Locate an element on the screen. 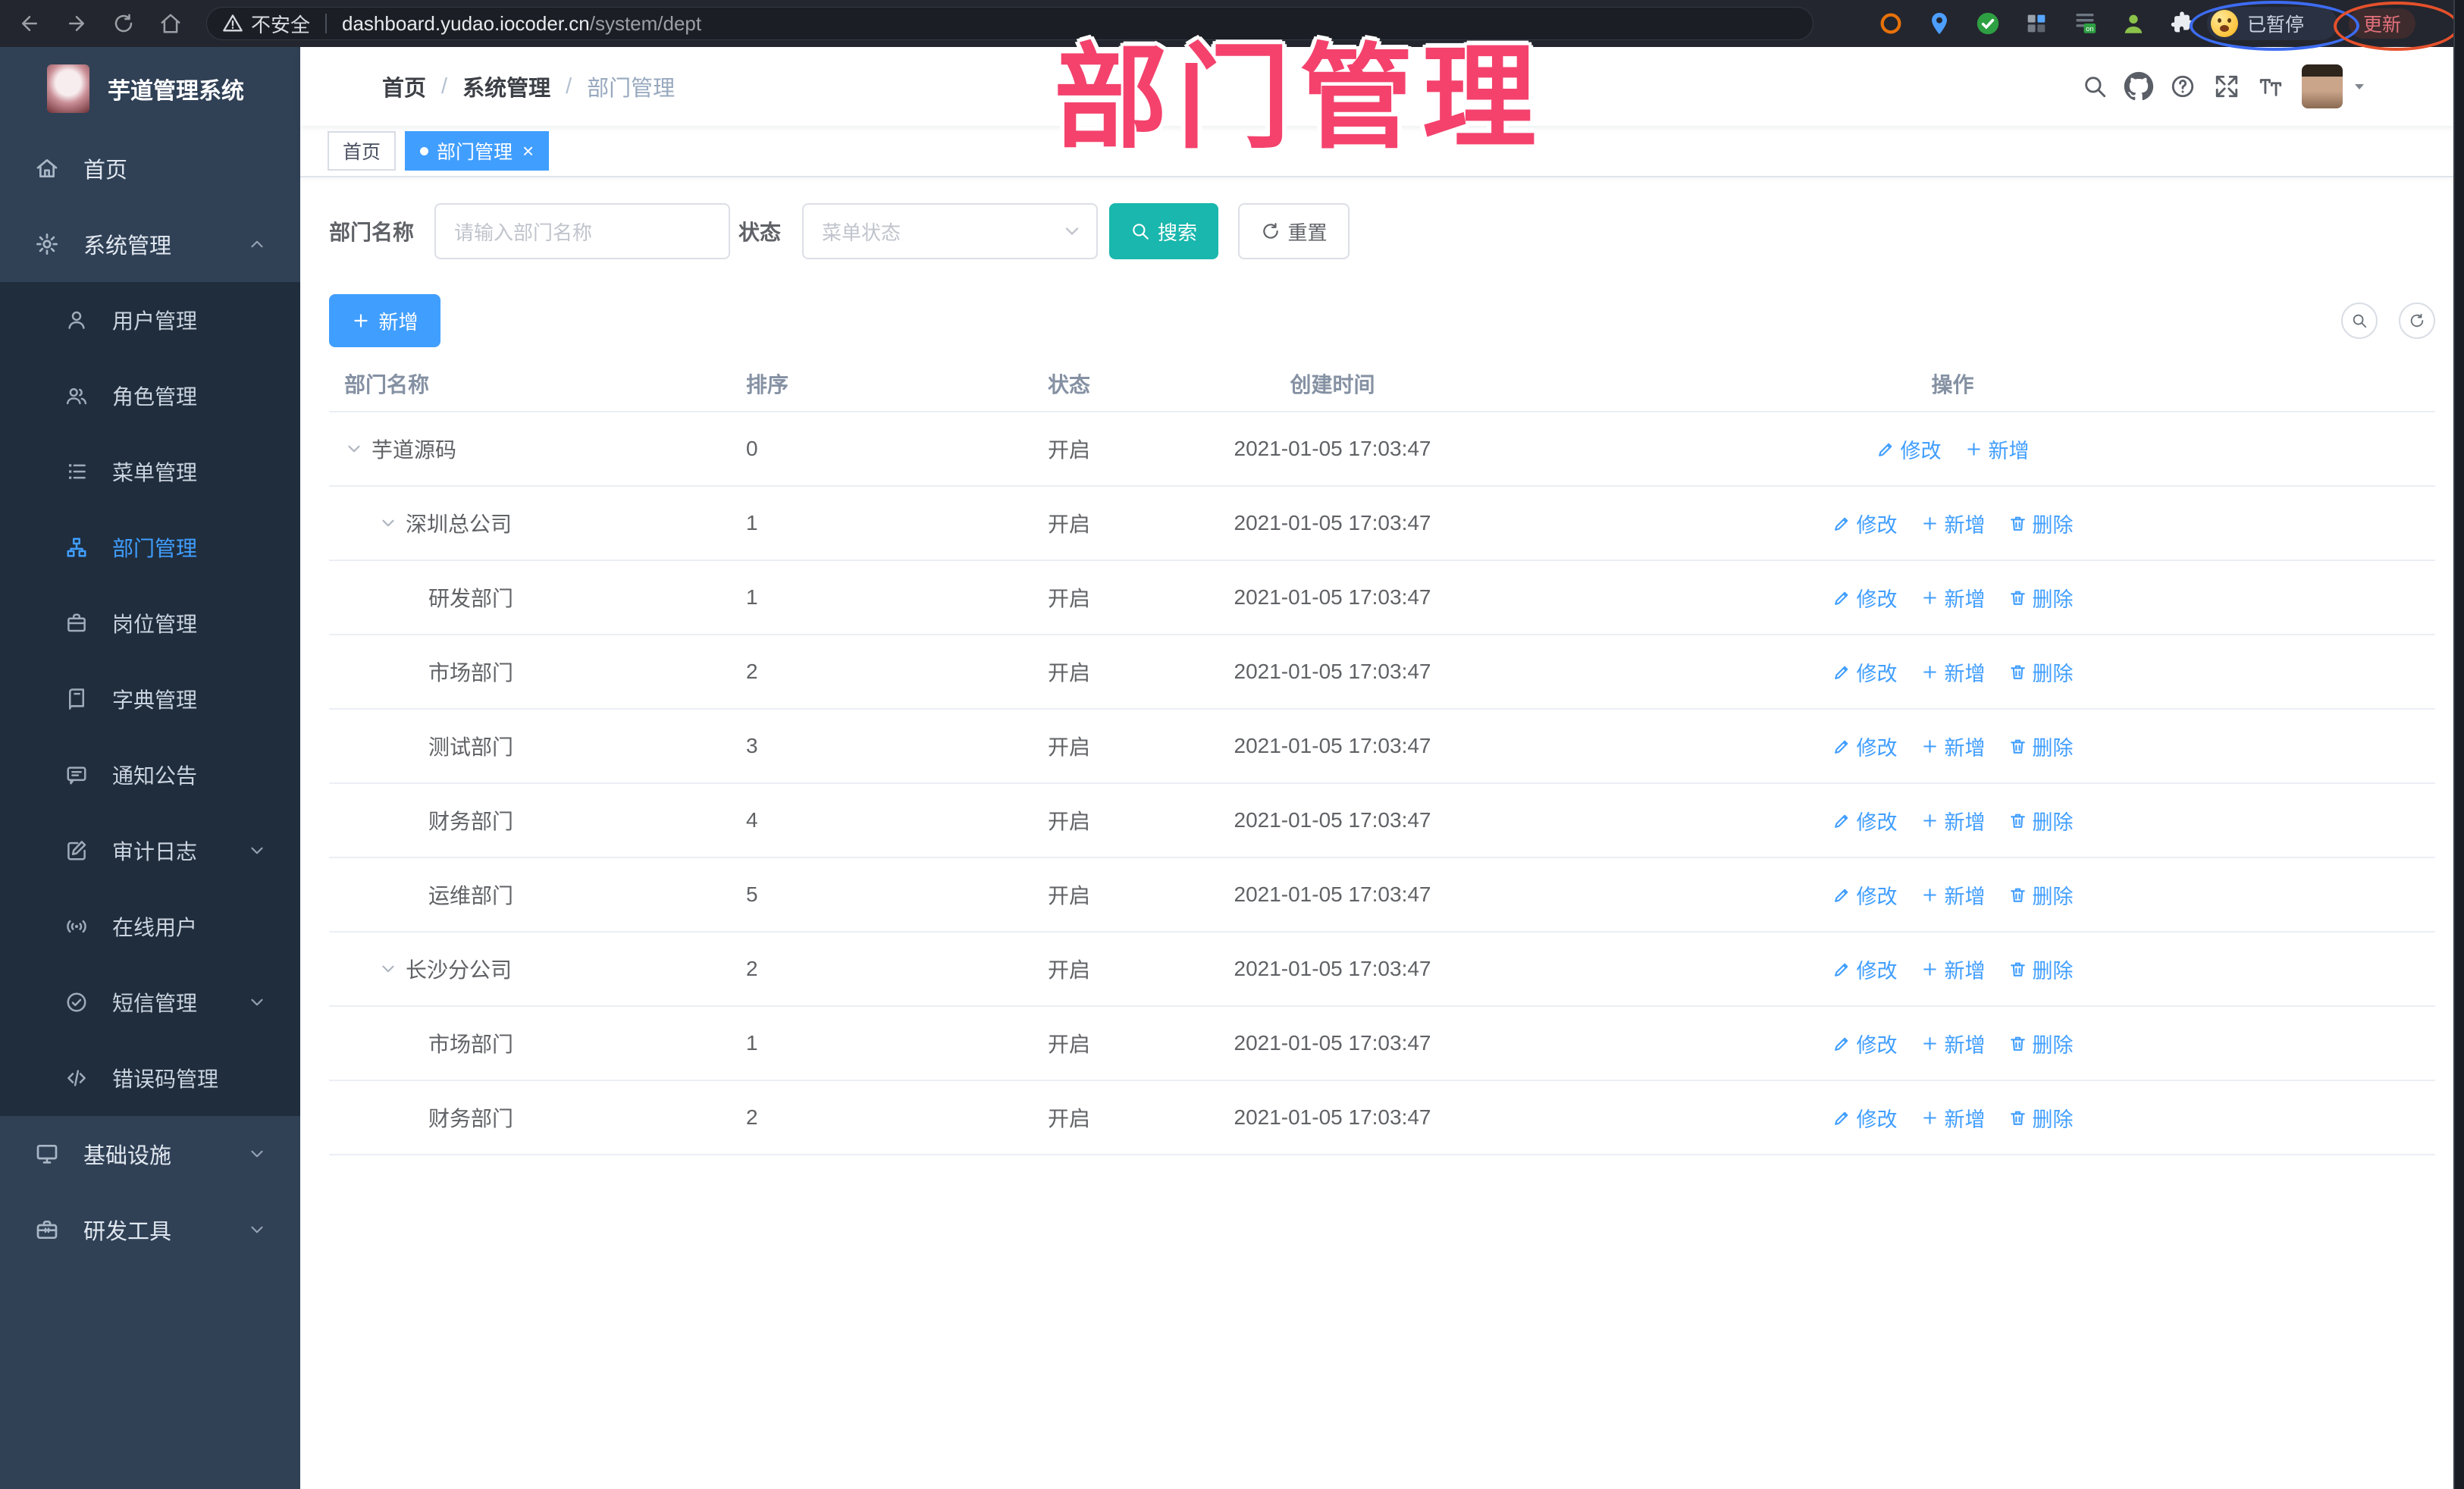  font-size-button is located at coordinates (2271, 86).